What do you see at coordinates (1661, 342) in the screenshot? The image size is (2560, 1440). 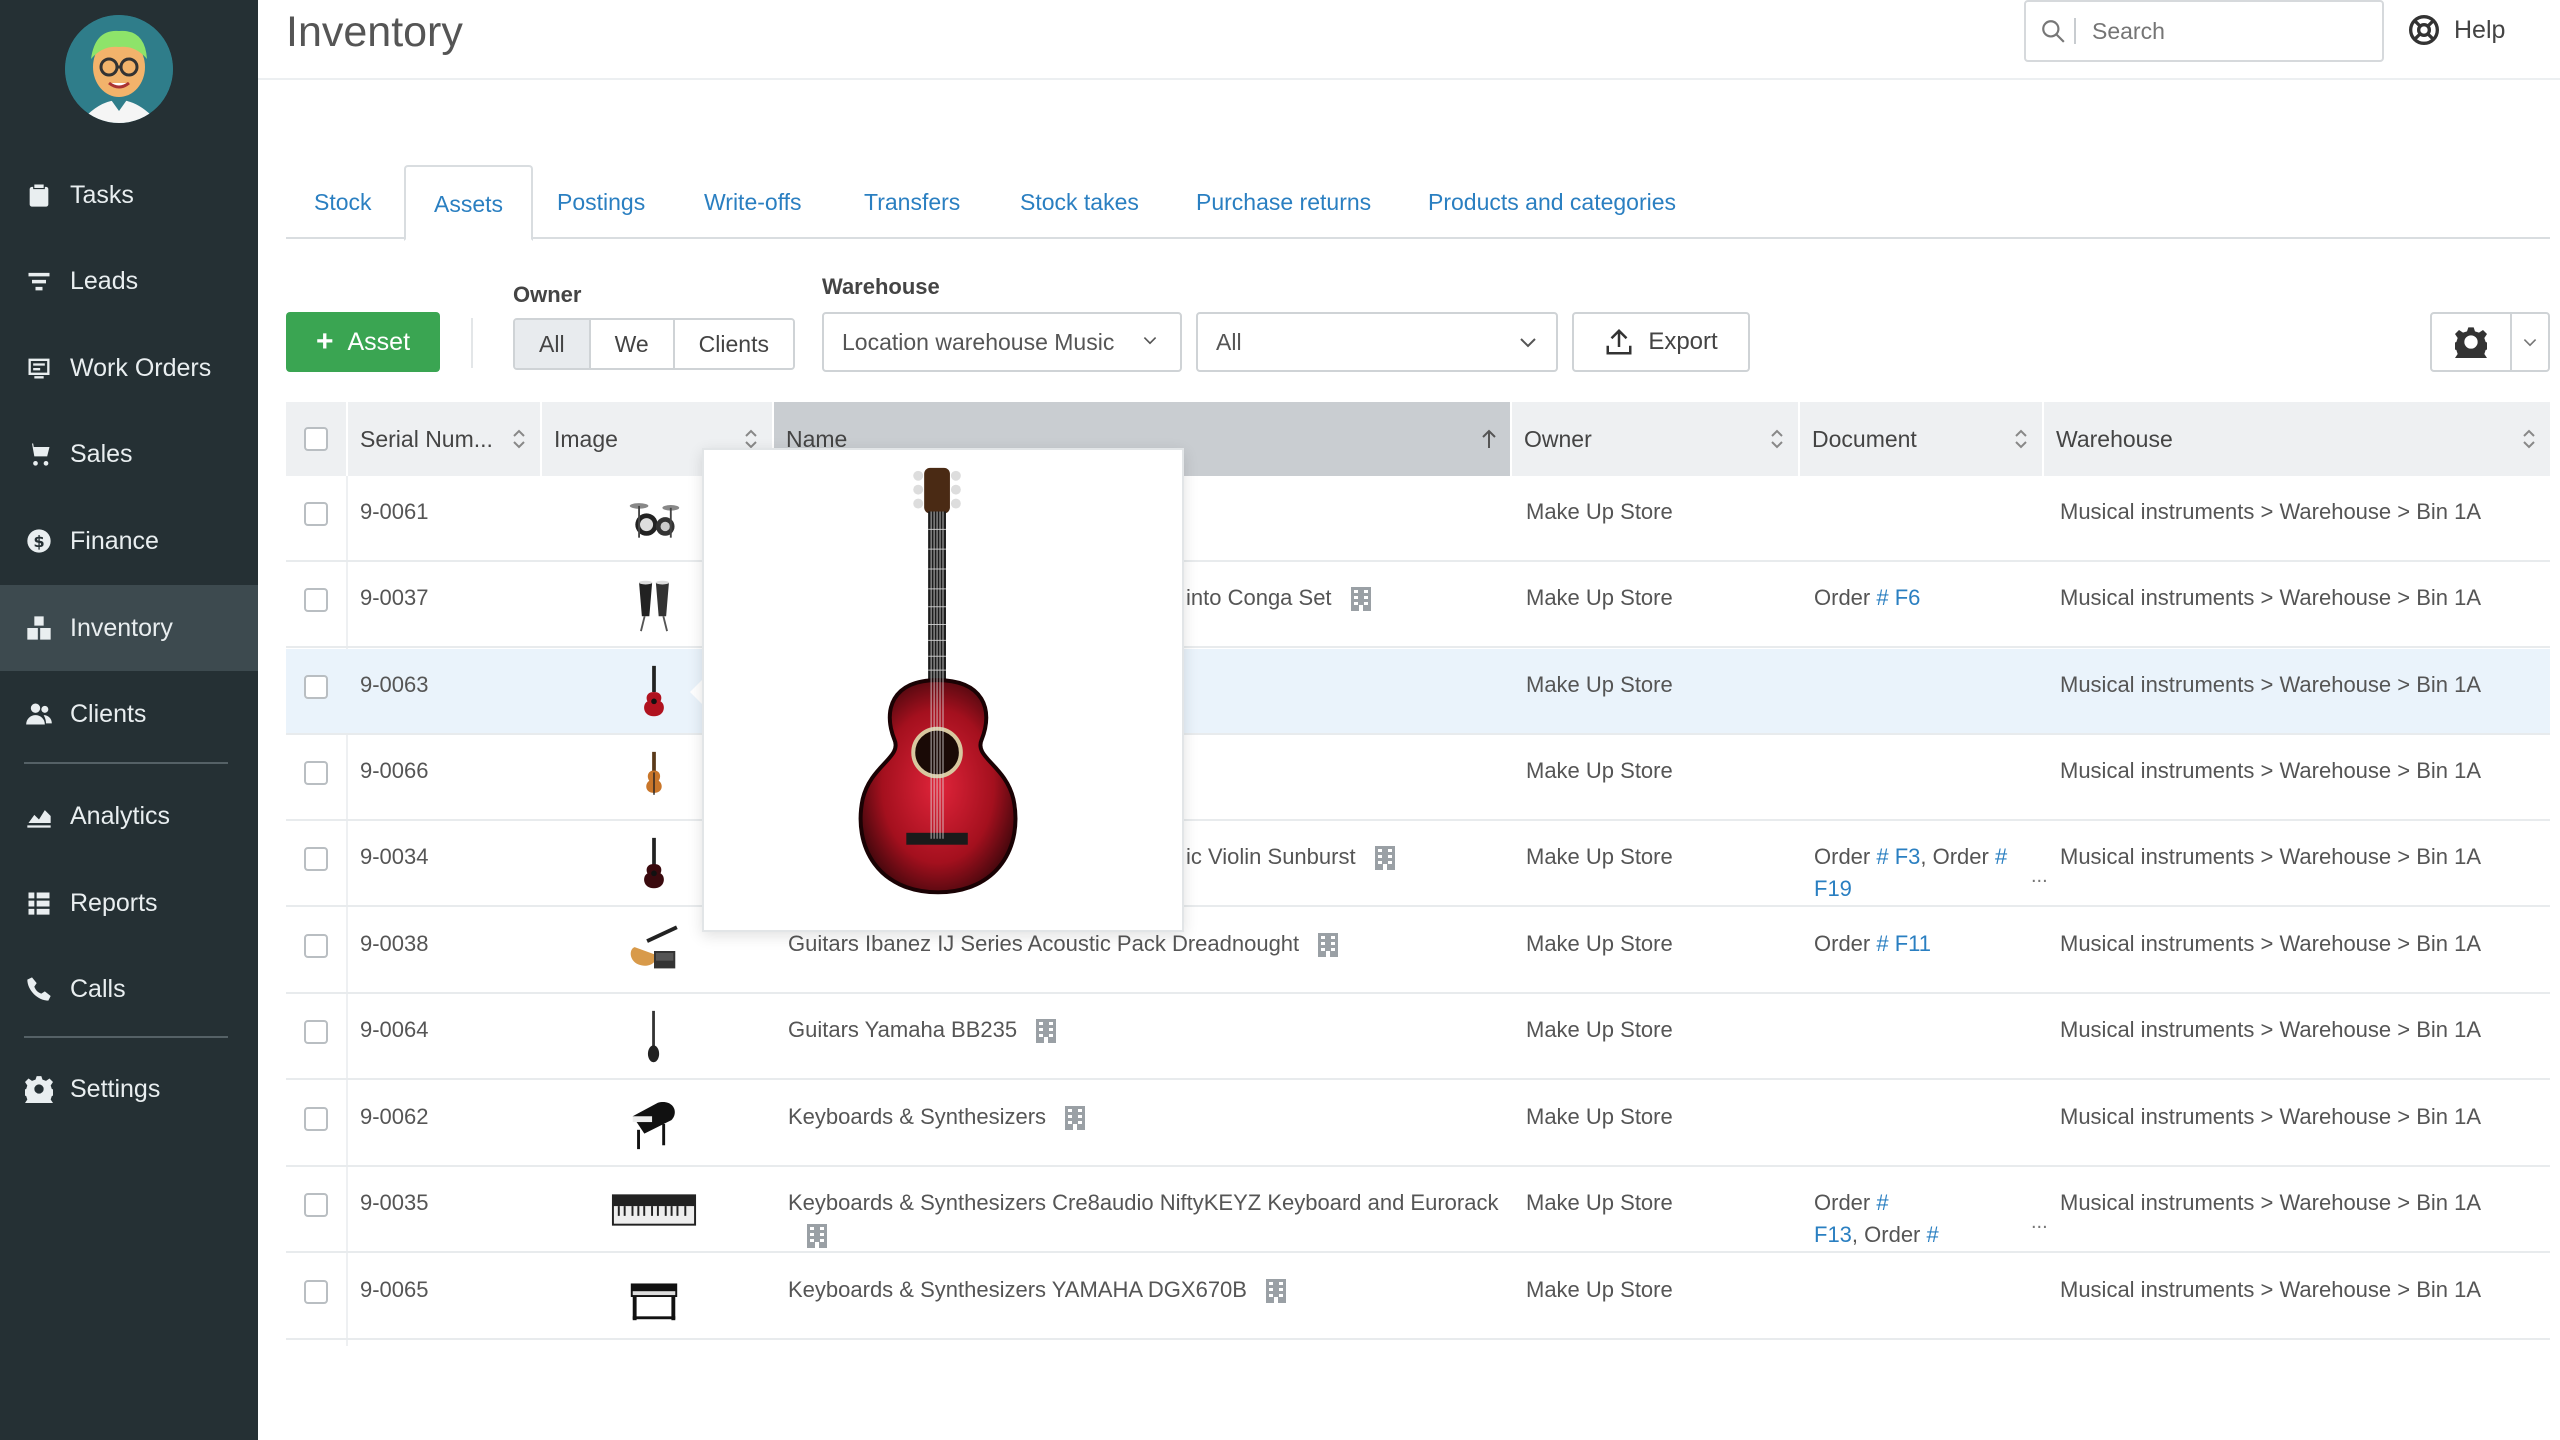 I see `export-button: Export` at bounding box center [1661, 342].